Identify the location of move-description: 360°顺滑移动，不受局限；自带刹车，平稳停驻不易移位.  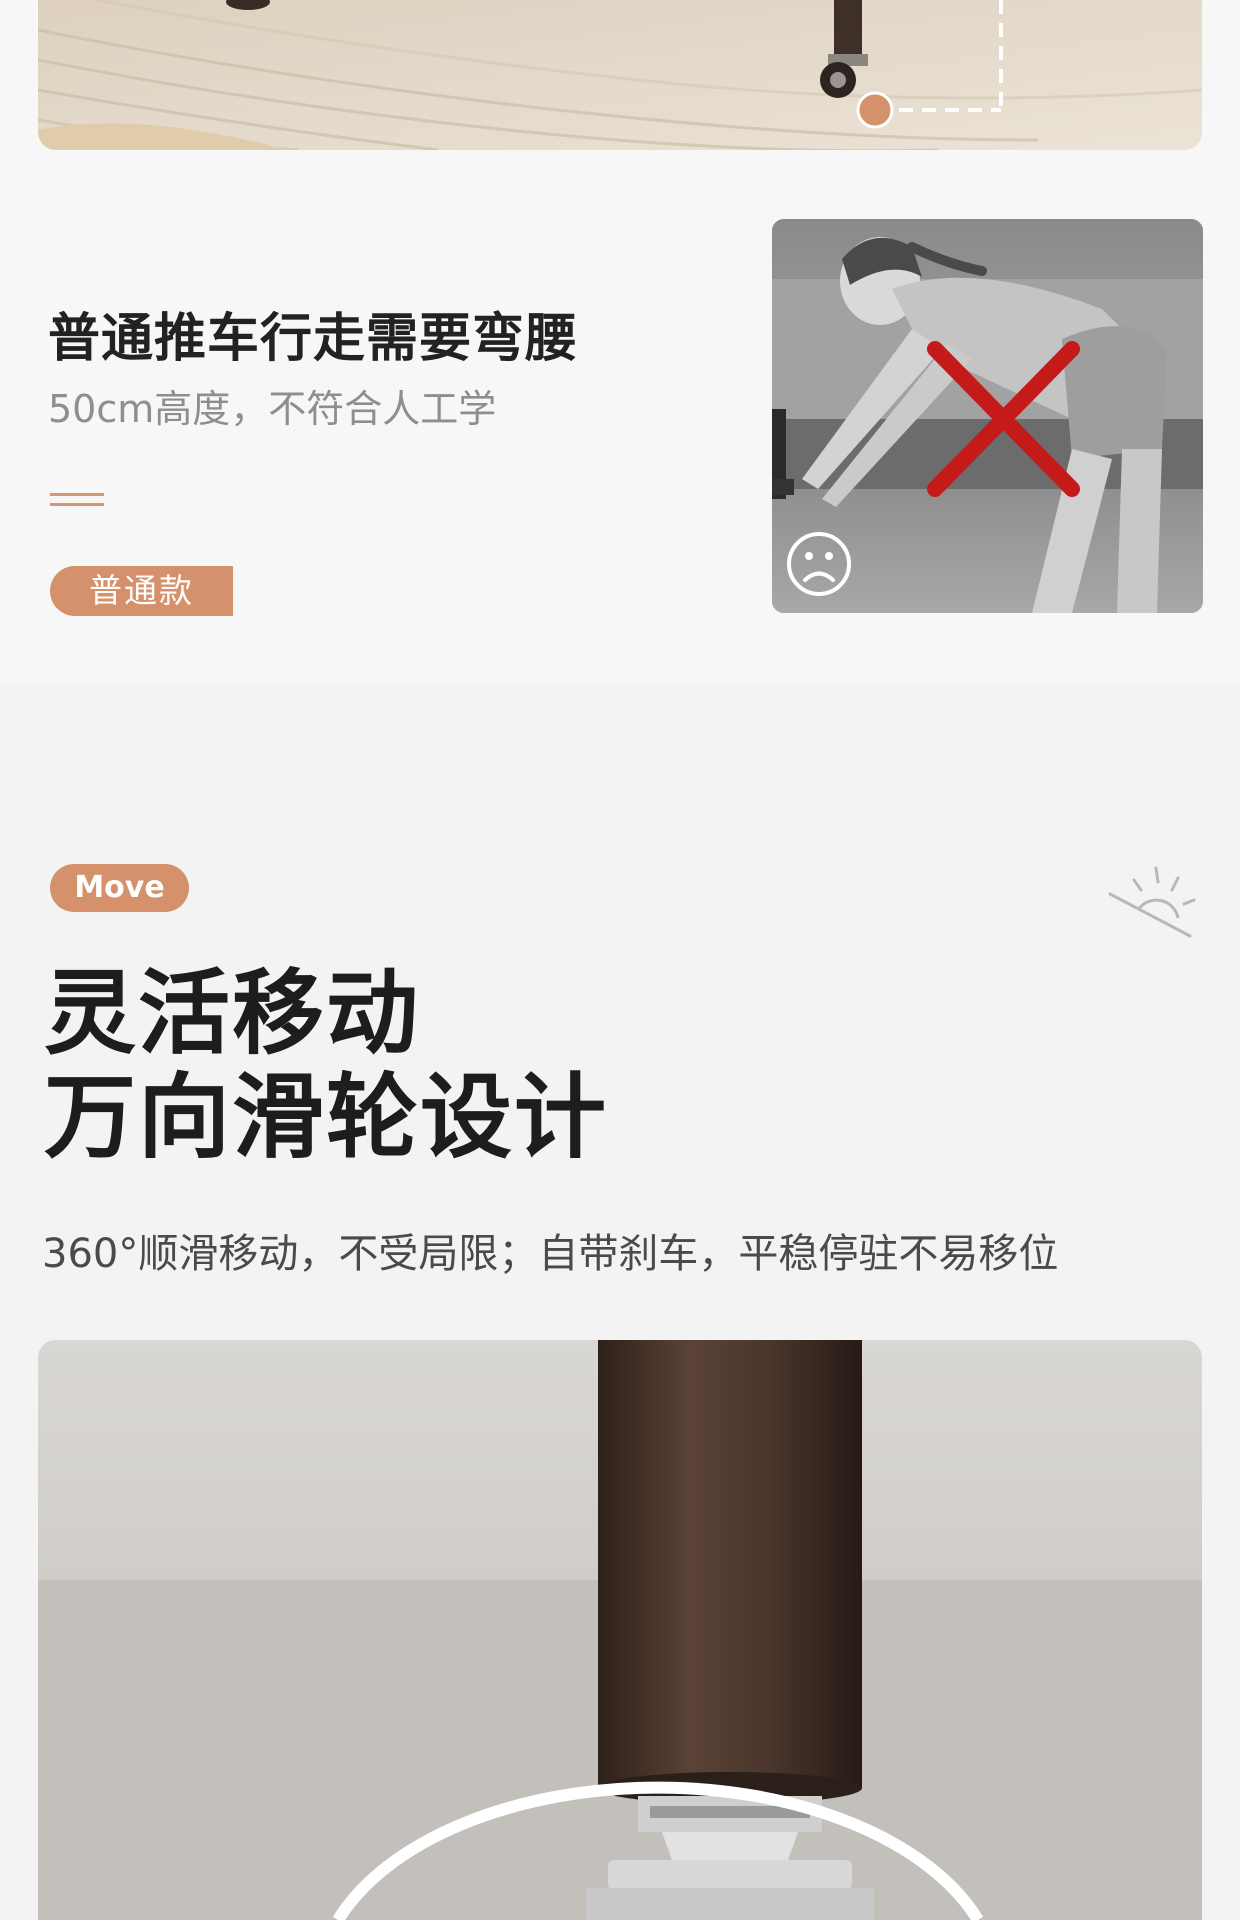
(550, 1254).